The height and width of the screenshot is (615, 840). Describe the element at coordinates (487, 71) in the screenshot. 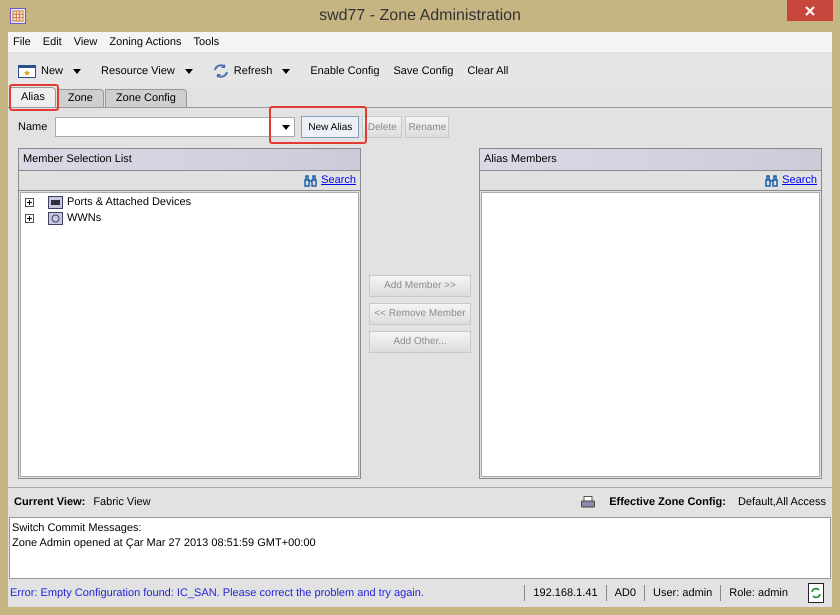

I see `toolbar-button: Clear All` at that location.